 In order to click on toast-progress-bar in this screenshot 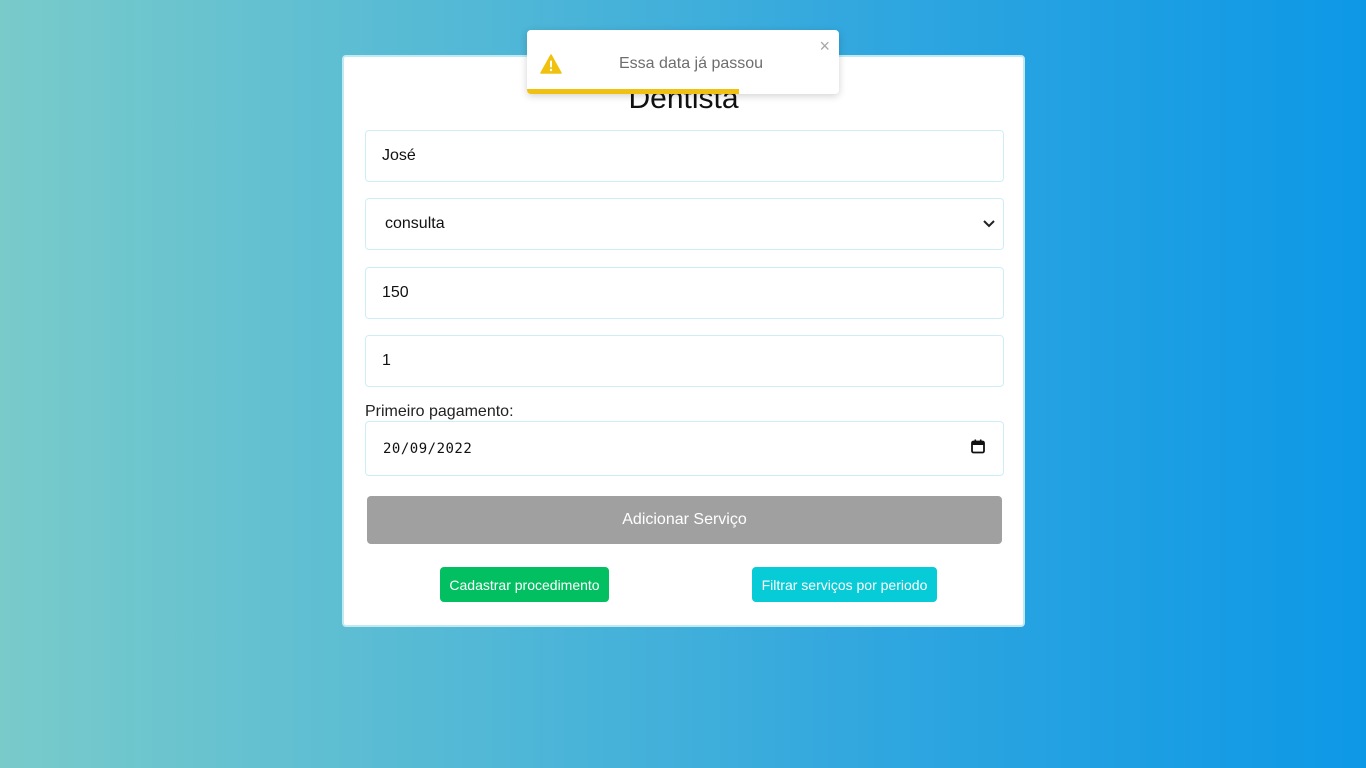, I will do `click(633, 91)`.